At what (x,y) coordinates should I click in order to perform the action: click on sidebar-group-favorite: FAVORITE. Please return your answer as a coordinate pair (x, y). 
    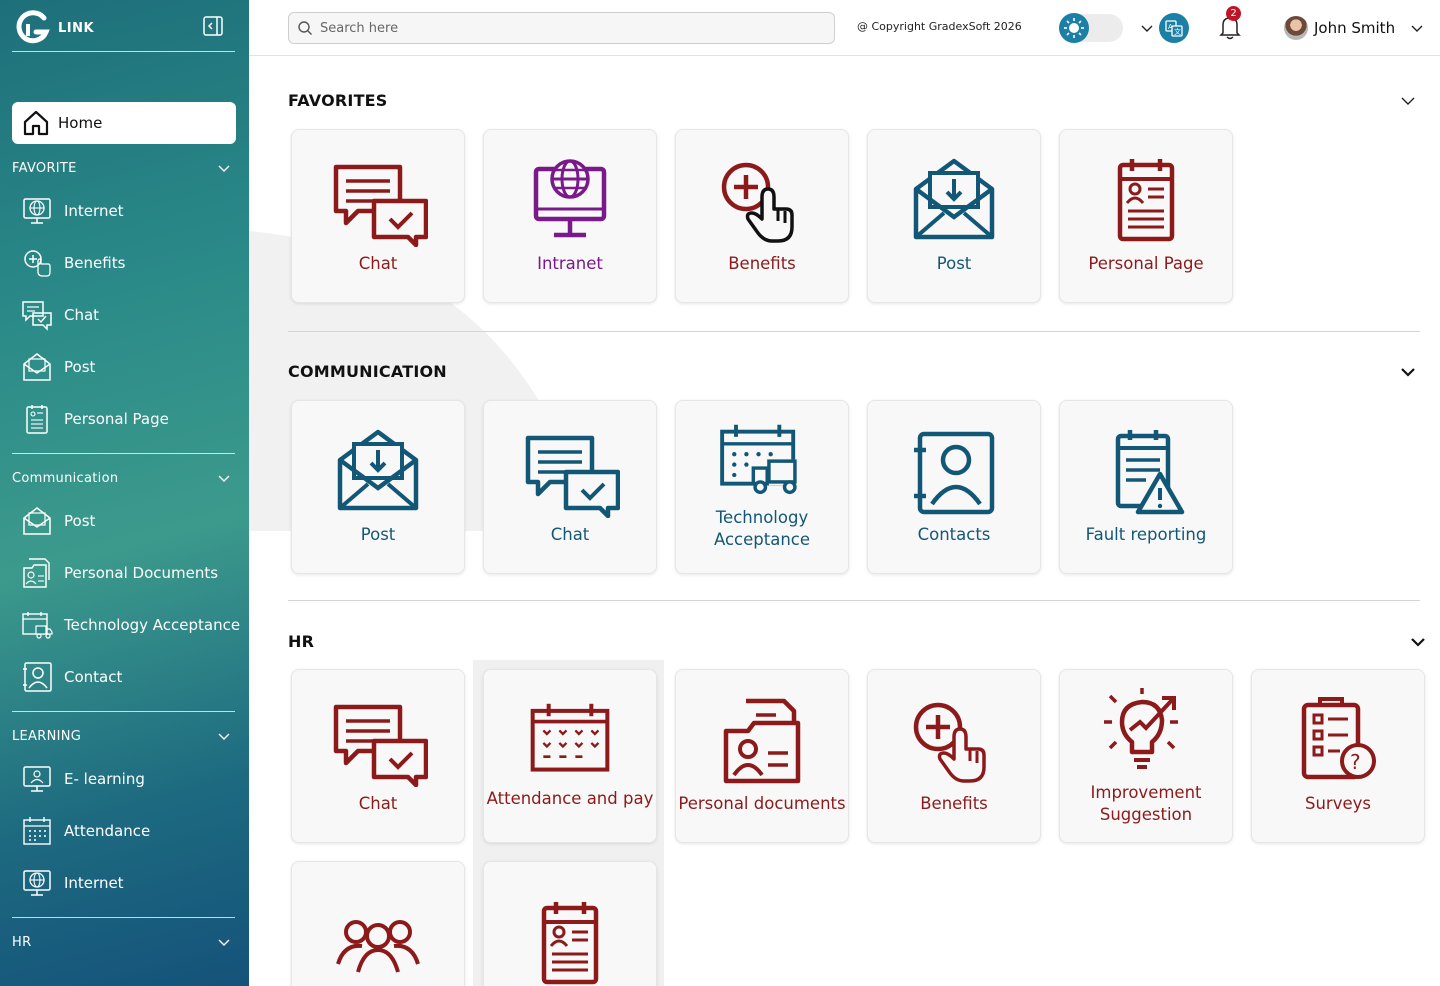
    Looking at the image, I should click on (124, 168).